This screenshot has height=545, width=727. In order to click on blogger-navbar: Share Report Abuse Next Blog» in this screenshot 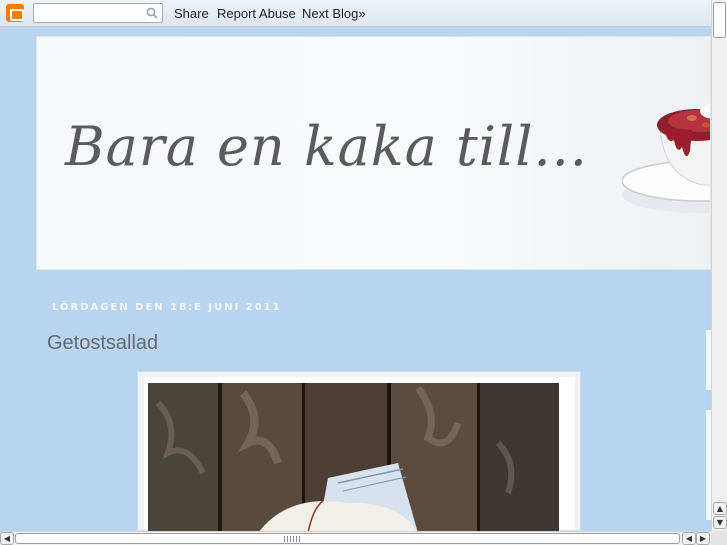, I will do `click(355, 13)`.